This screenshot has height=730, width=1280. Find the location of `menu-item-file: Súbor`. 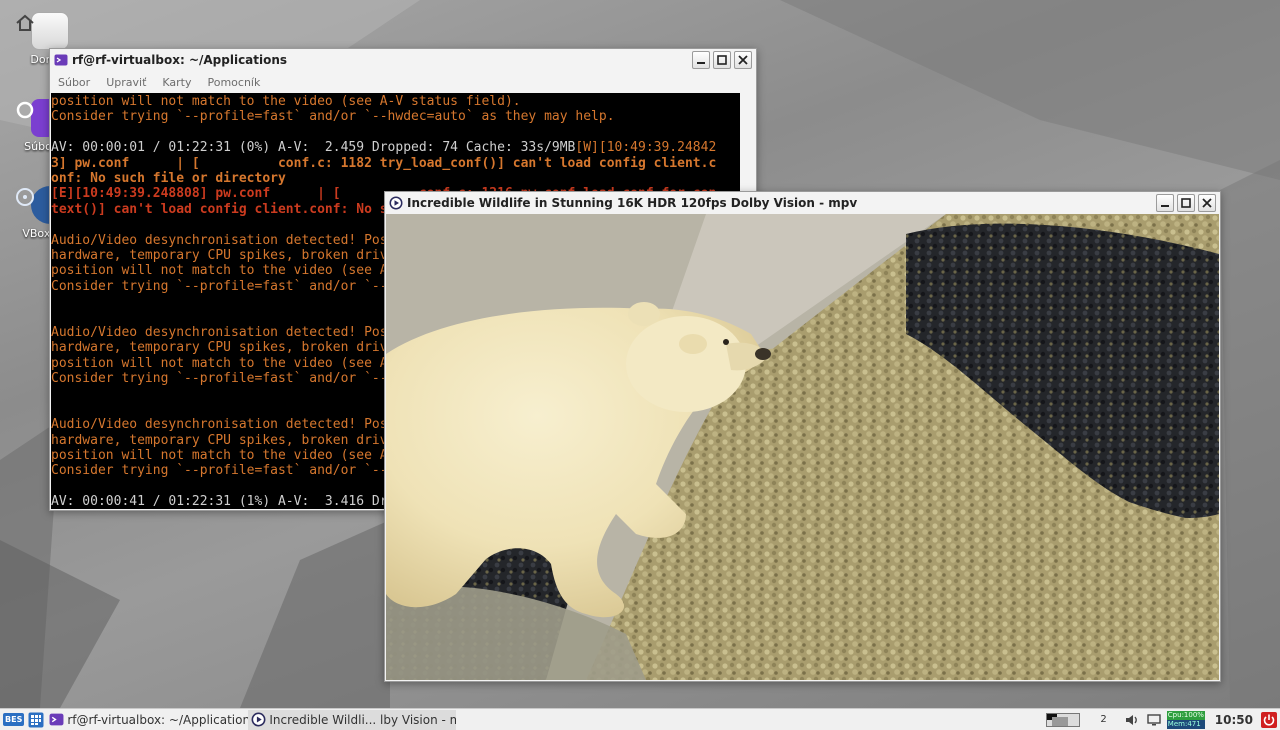

menu-item-file: Súbor is located at coordinates (74, 82).